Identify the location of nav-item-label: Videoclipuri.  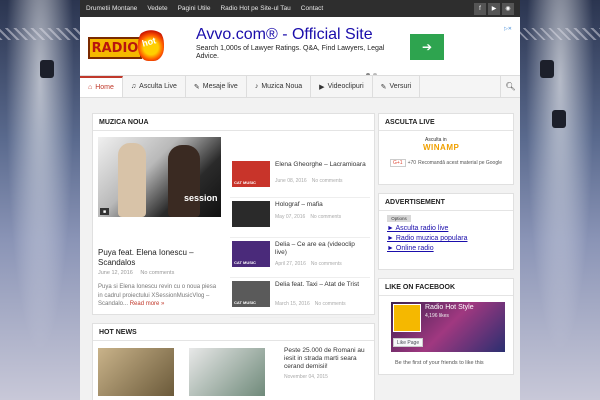
(345, 86).